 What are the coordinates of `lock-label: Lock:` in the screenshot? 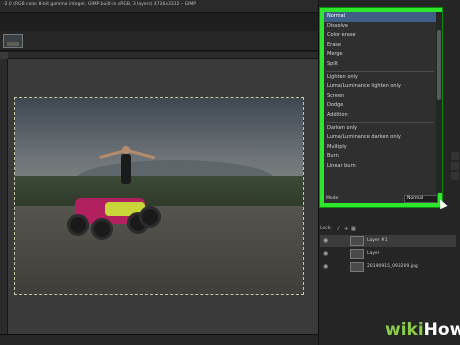 It's located at (326, 228).